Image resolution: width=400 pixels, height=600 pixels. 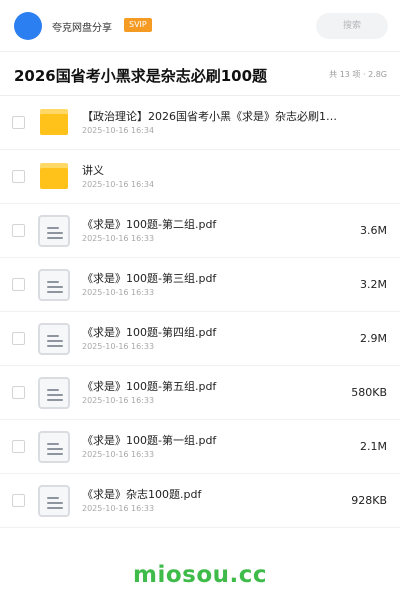 I want to click on file-size: 3.2M, so click(x=373, y=284).